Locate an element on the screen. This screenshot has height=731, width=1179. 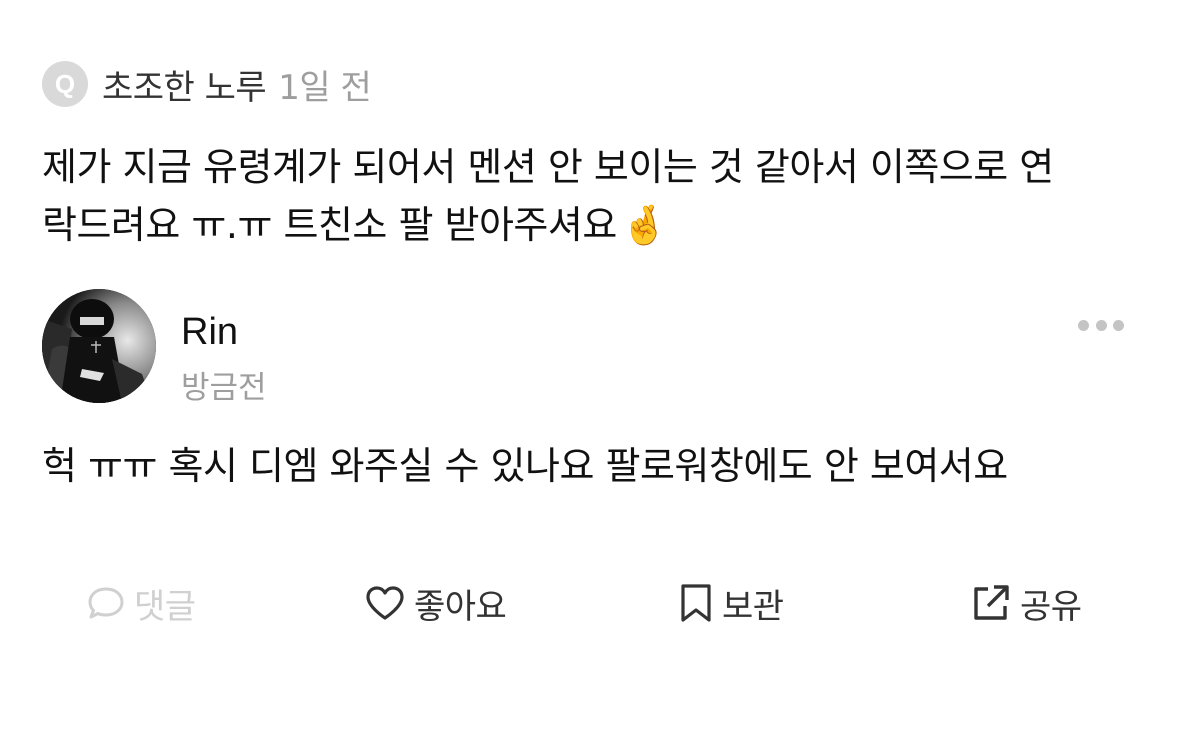
heart-icon is located at coordinates (385, 603).